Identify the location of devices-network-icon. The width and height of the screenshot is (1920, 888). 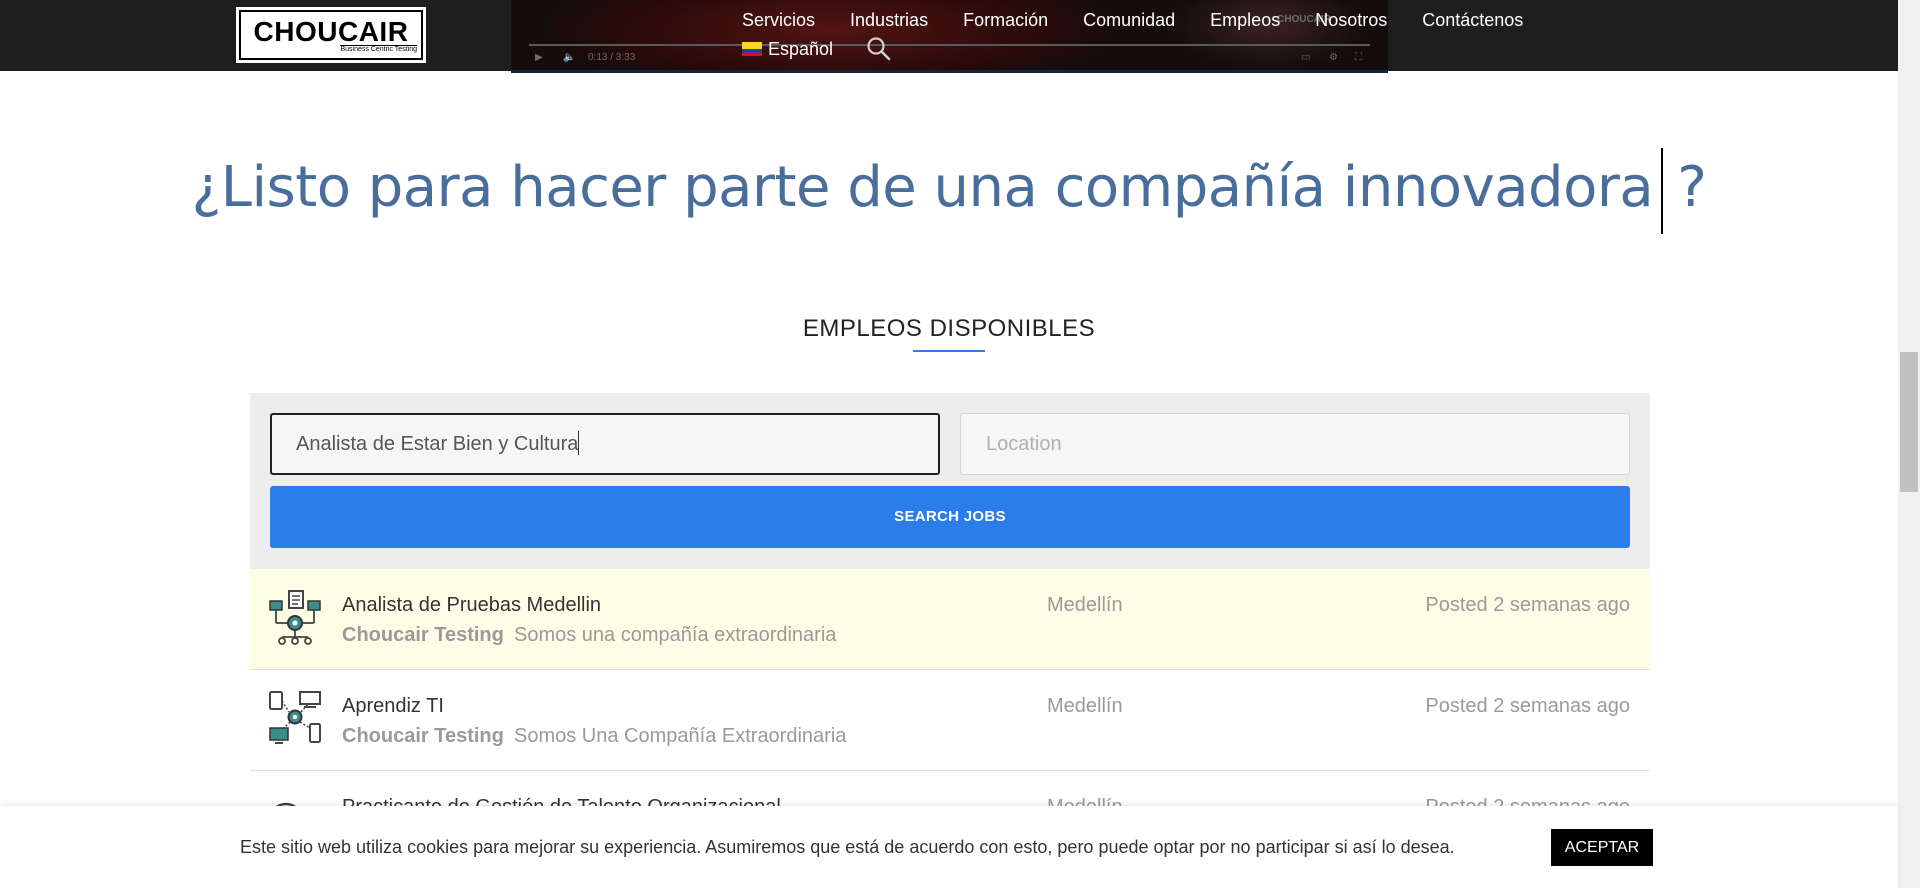
(295, 717).